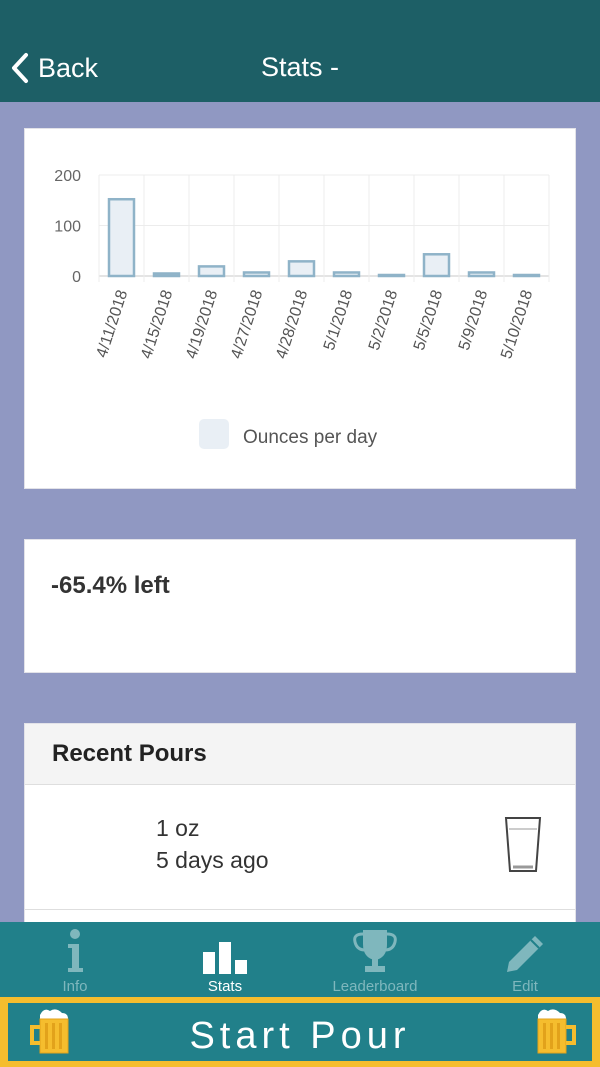 This screenshot has width=600, height=1067. I want to click on legend-label: Ounces per day, so click(310, 437).